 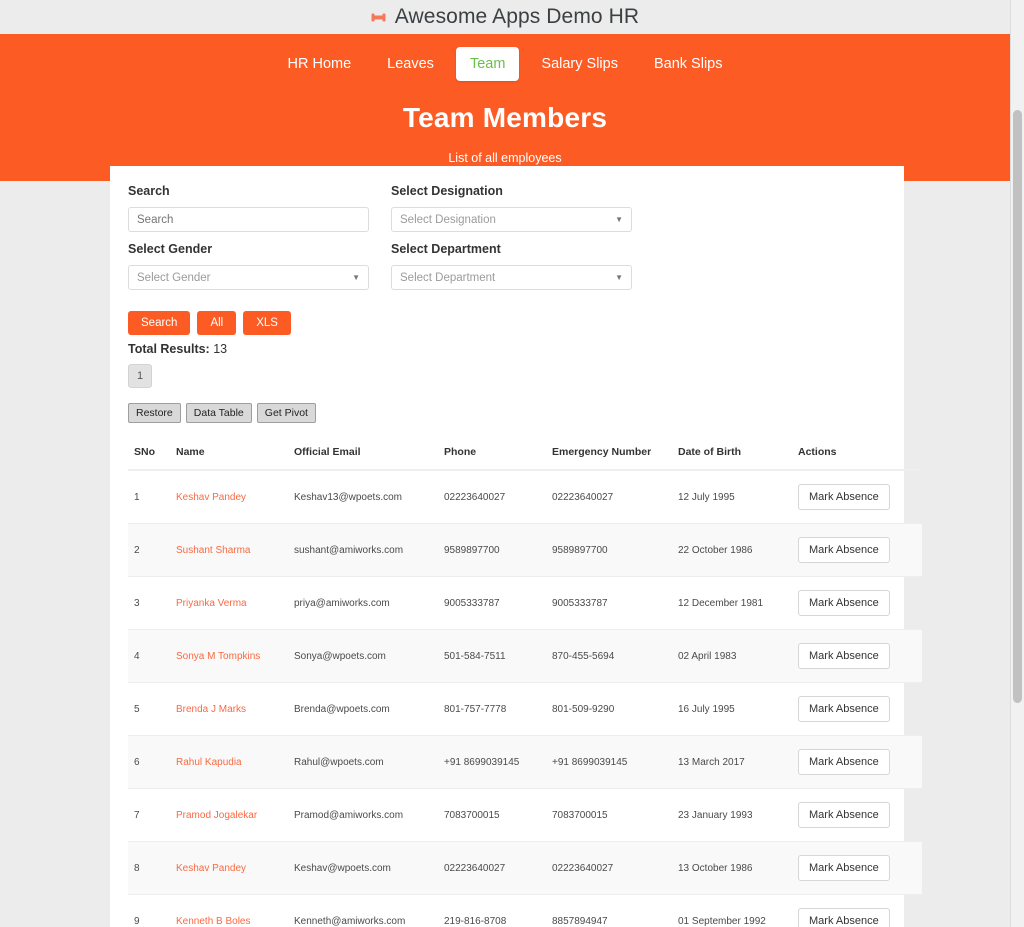 What do you see at coordinates (137, 921) in the screenshot?
I see `cell-sno-text: 9` at bounding box center [137, 921].